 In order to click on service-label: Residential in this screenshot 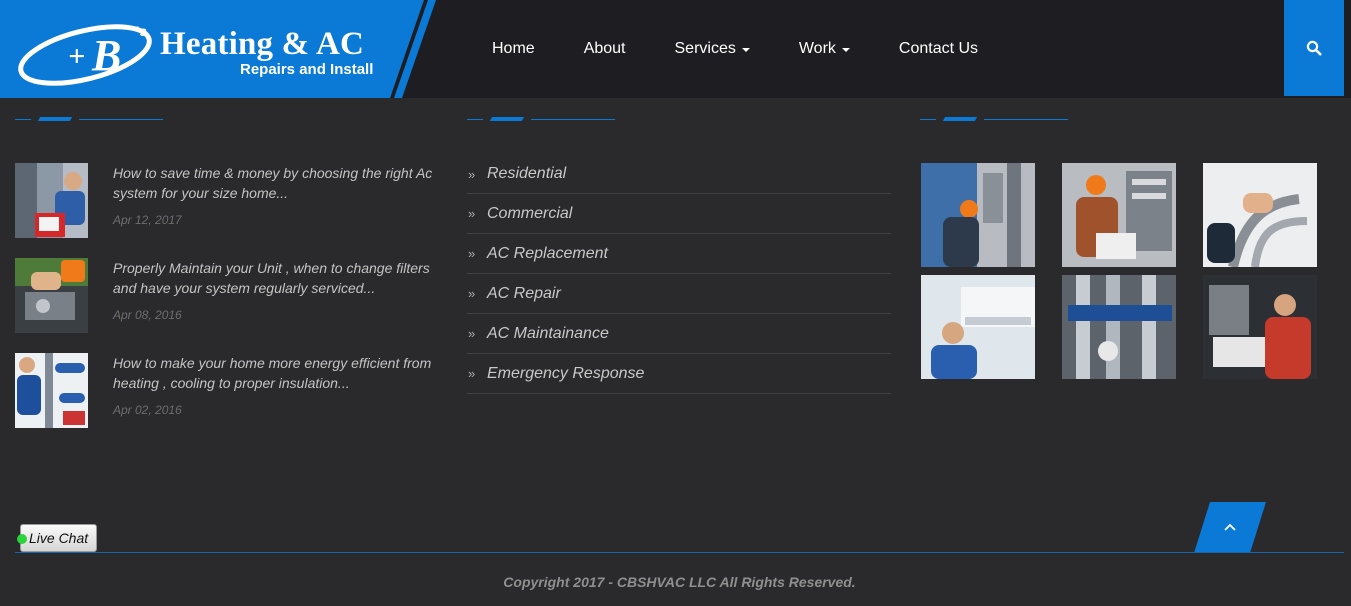, I will do `click(527, 173)`.